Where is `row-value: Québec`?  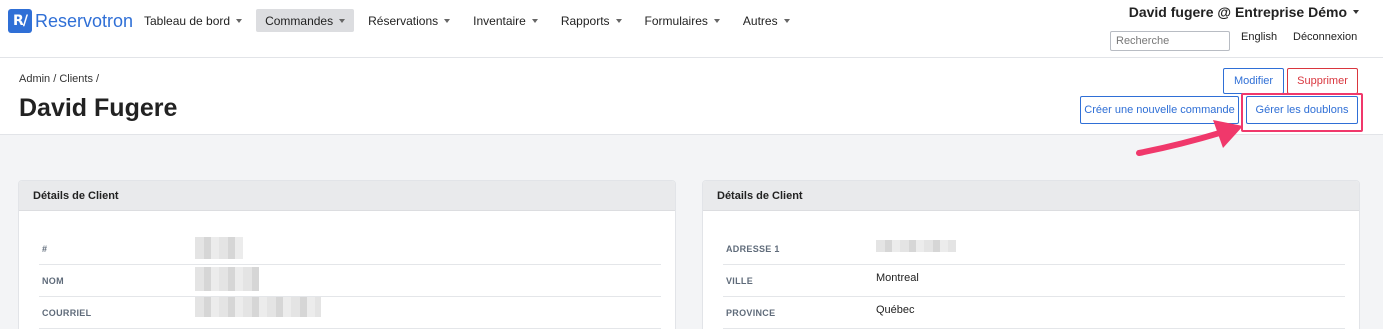 row-value: Québec is located at coordinates (895, 310).